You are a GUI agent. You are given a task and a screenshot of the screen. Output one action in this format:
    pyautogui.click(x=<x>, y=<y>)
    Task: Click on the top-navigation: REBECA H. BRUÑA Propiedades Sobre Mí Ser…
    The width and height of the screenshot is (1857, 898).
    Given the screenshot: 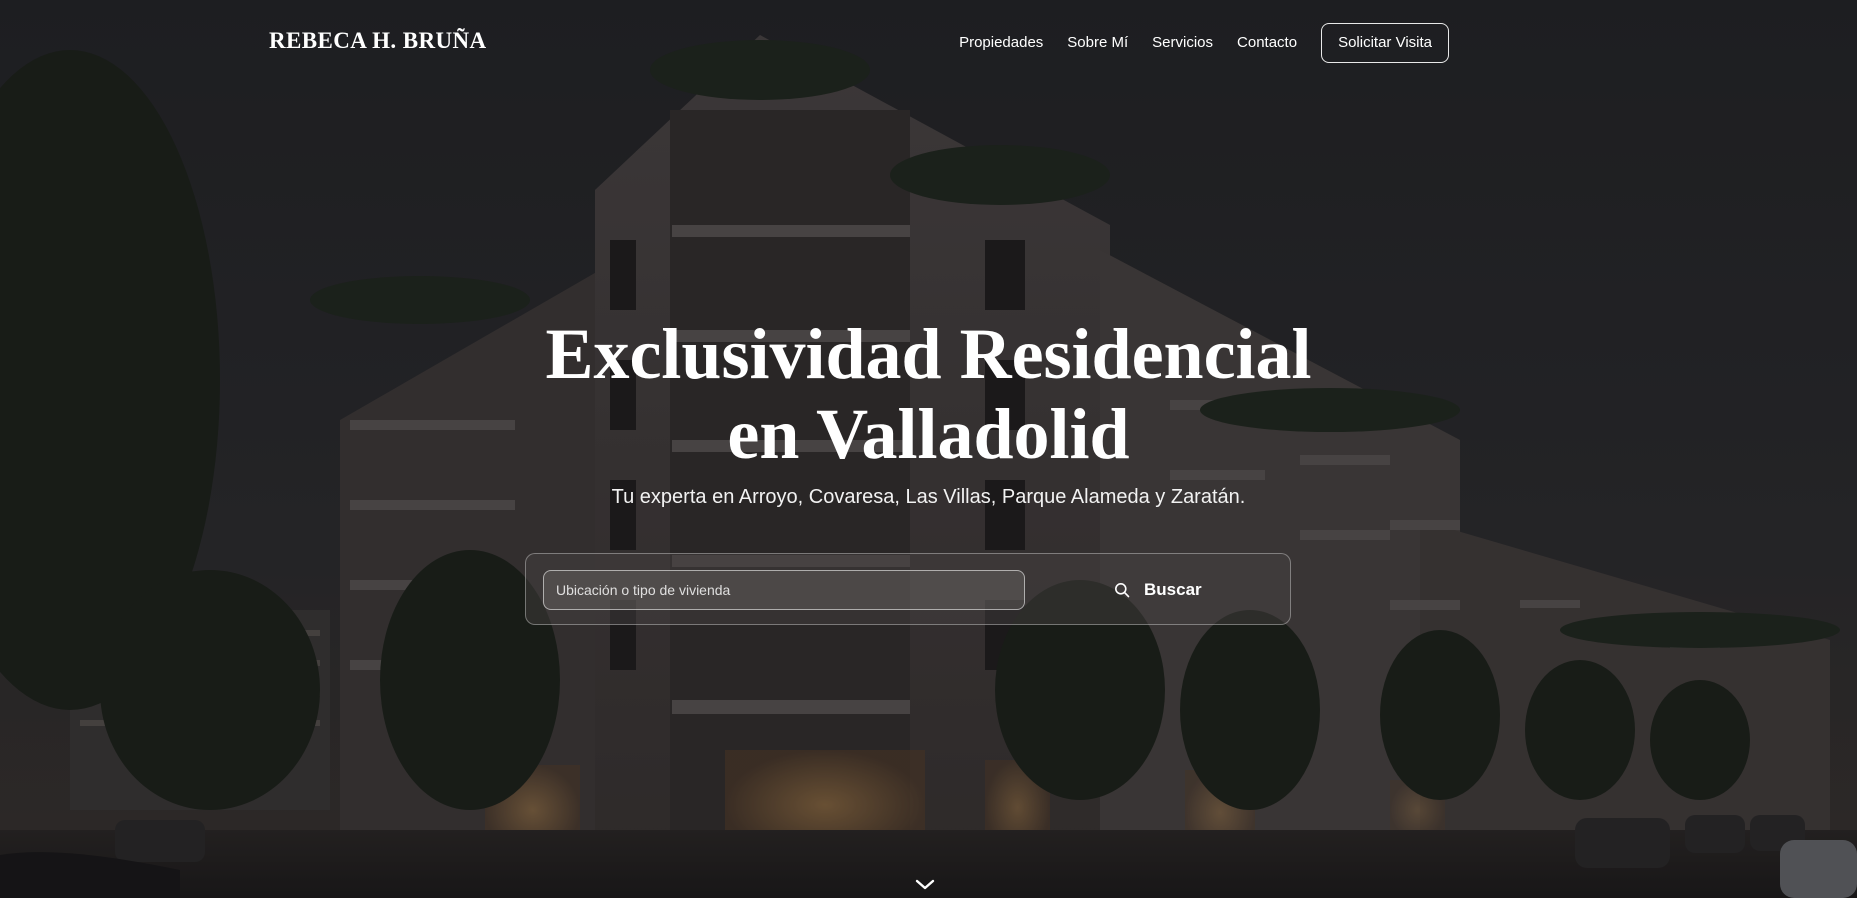 What is the action you would take?
    pyautogui.click(x=928, y=43)
    